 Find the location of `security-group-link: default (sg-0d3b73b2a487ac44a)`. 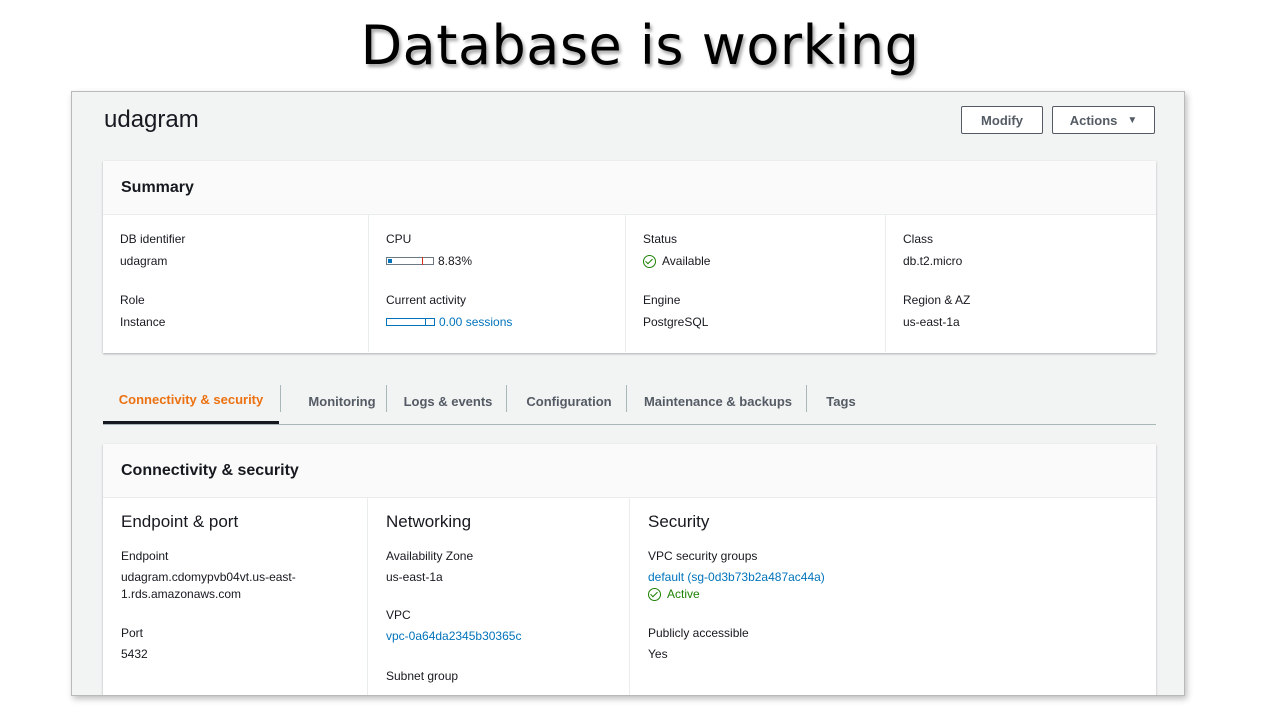

security-group-link: default (sg-0d3b73b2a487ac44a) is located at coordinates (736, 577).